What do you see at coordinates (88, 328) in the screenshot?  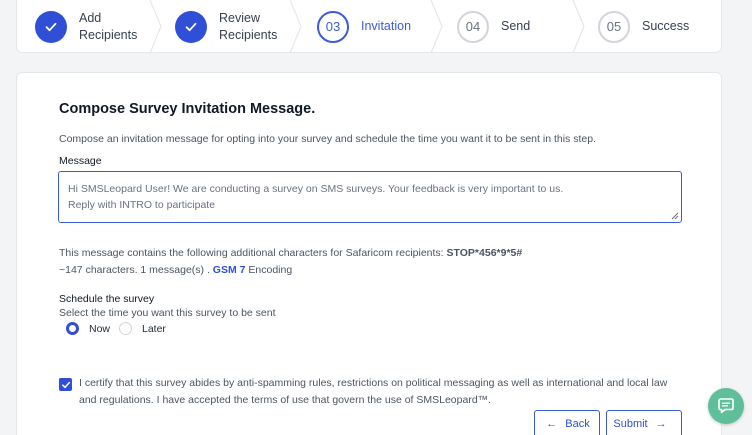 I see `radio-now: Now` at bounding box center [88, 328].